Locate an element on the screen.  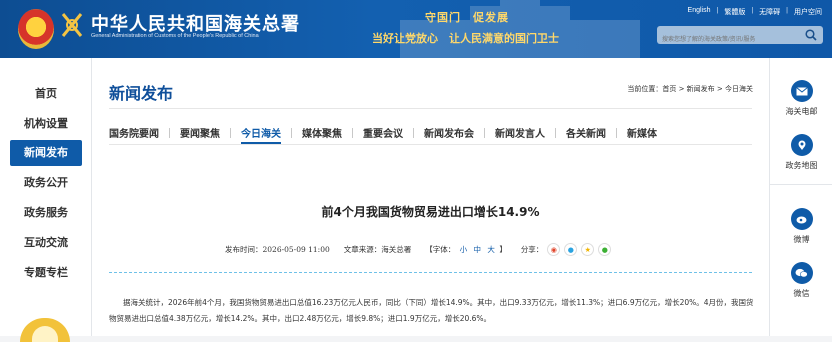
rb-weibo-label: 微博 is located at coordinates (801, 239).